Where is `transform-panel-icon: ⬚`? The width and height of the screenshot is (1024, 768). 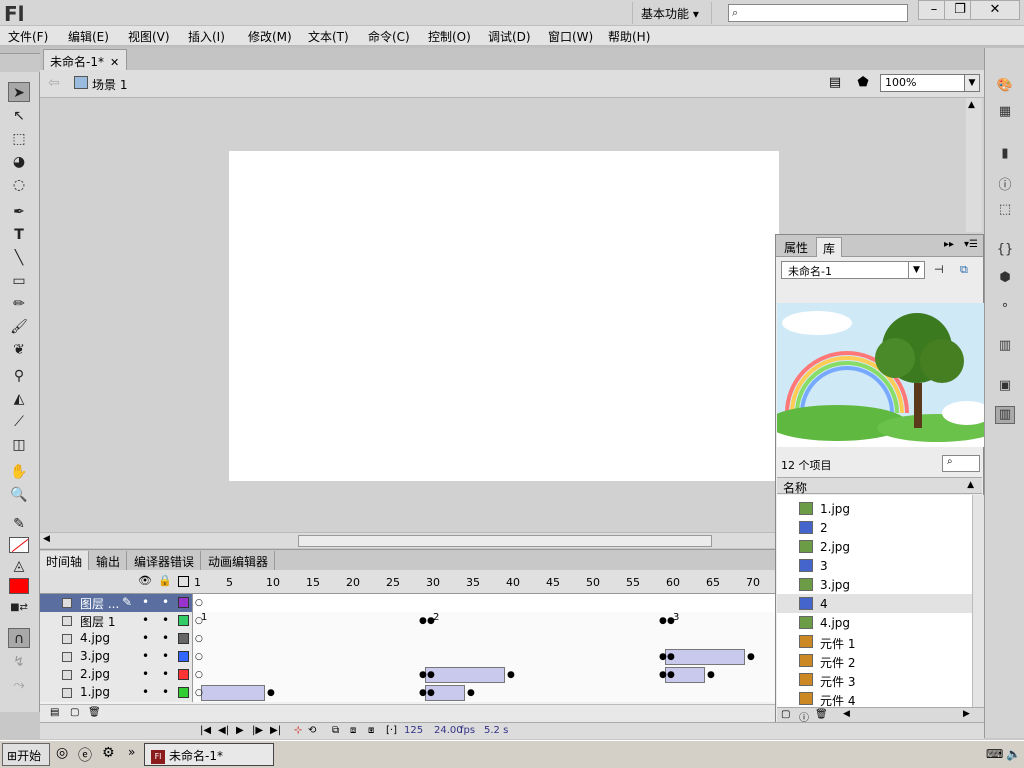
transform-panel-icon: ⬚ is located at coordinates (1005, 211).